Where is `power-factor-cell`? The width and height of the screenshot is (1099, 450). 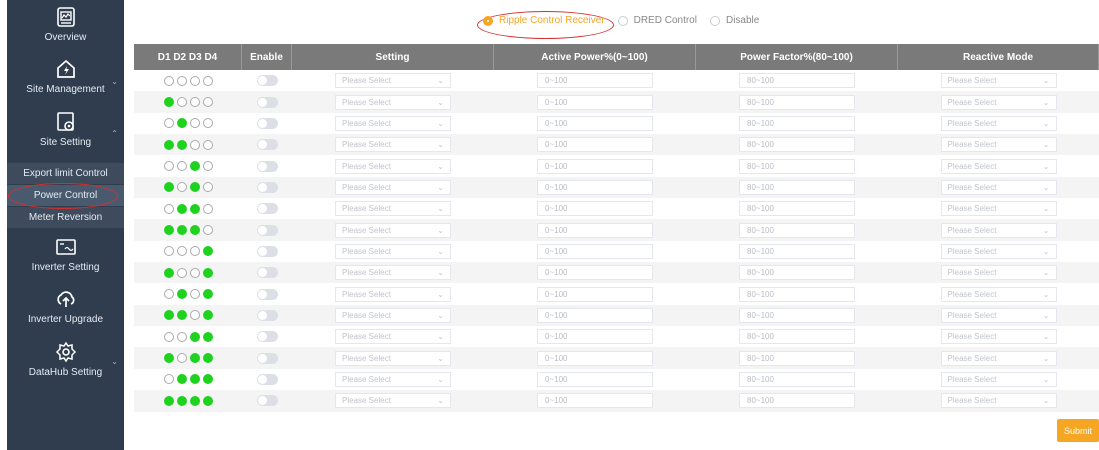 power-factor-cell is located at coordinates (797, 144).